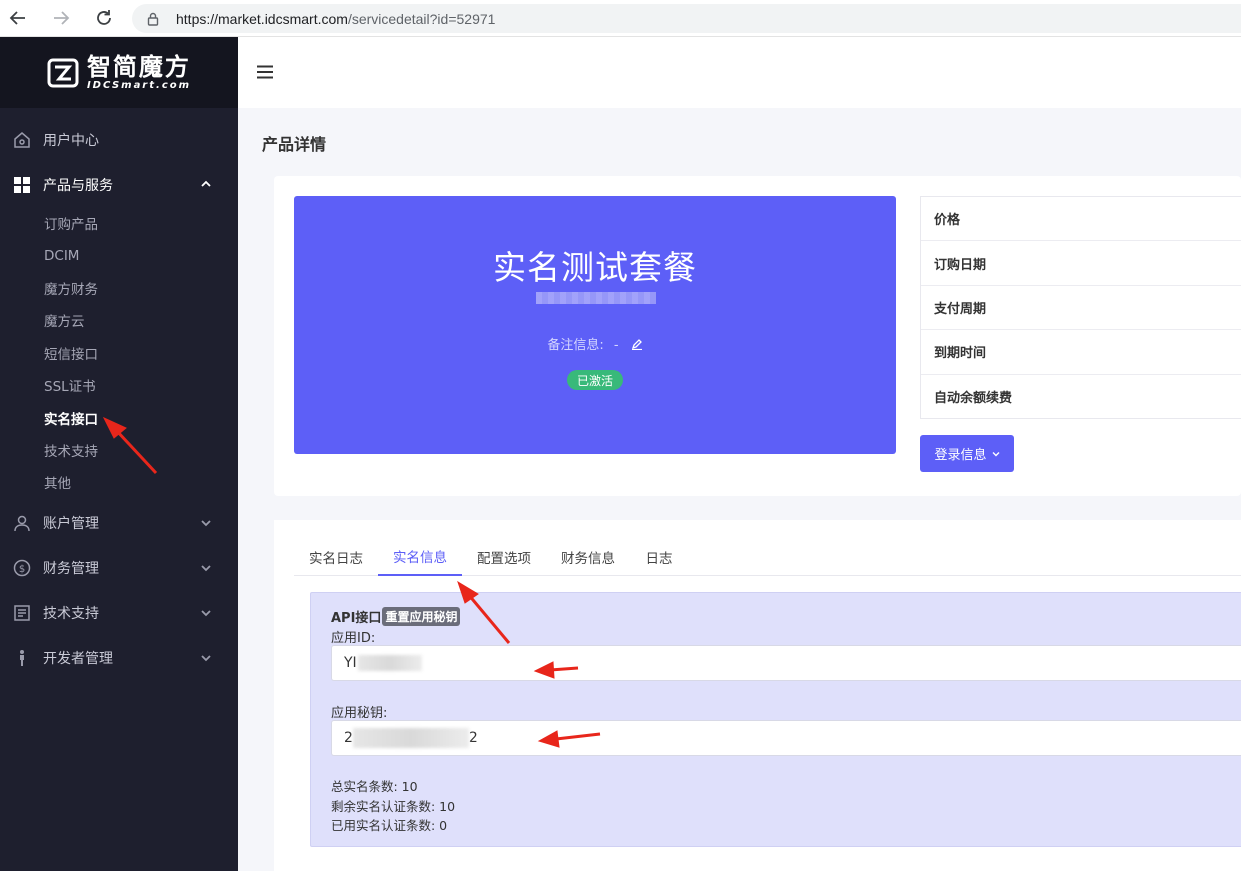 This screenshot has width=1241, height=871. What do you see at coordinates (767, 557) in the screenshot?
I see `detail-tabs: 实名日志 实名信息 配置选项 财务信息 日志` at bounding box center [767, 557].